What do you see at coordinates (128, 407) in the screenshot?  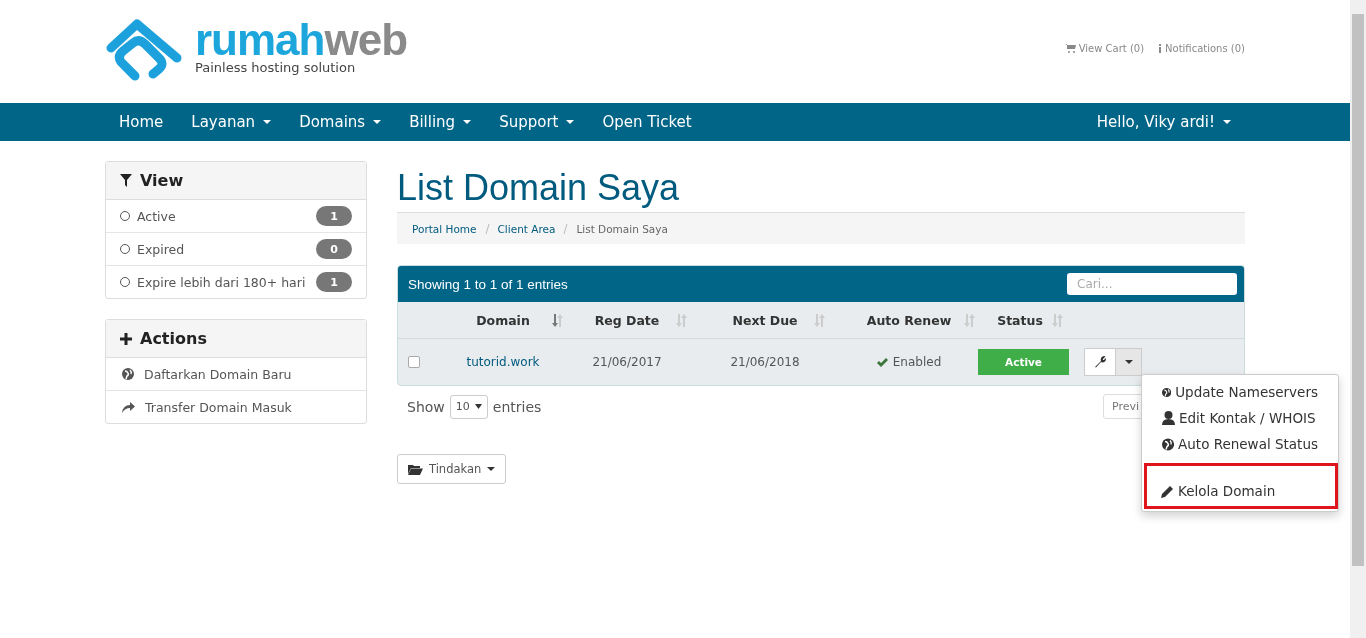 I see `share-arrow-icon` at bounding box center [128, 407].